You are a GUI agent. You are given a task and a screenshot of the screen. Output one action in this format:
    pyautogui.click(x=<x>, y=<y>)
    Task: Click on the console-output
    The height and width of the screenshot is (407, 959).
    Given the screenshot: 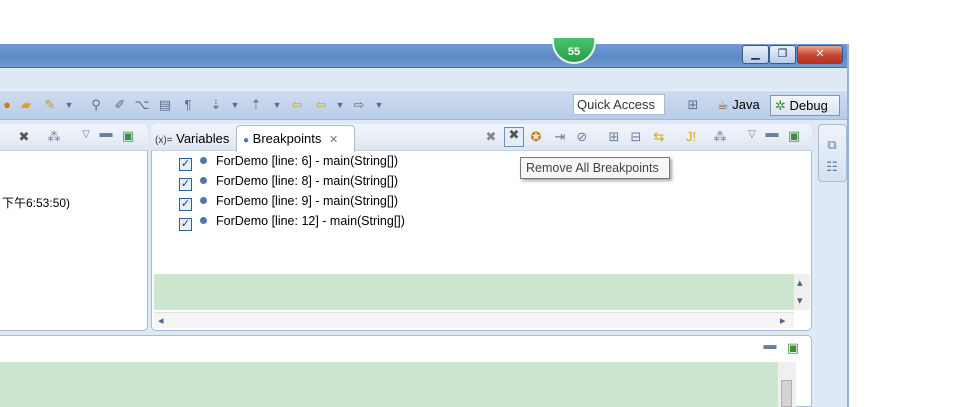 What is the action you would take?
    pyautogui.click(x=389, y=384)
    